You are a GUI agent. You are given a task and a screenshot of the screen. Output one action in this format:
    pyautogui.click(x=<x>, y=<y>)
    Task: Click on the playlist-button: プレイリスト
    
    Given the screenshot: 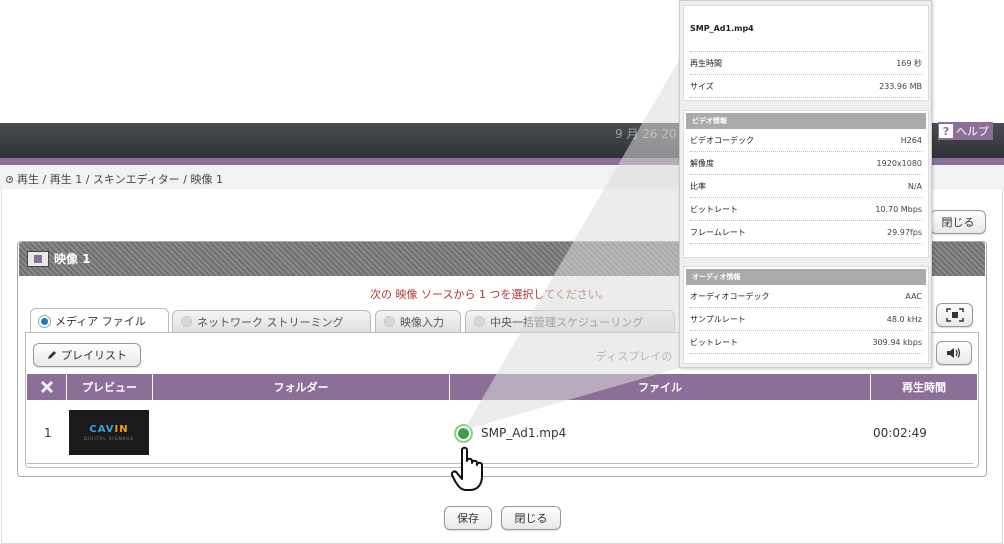 What is the action you would take?
    pyautogui.click(x=87, y=355)
    